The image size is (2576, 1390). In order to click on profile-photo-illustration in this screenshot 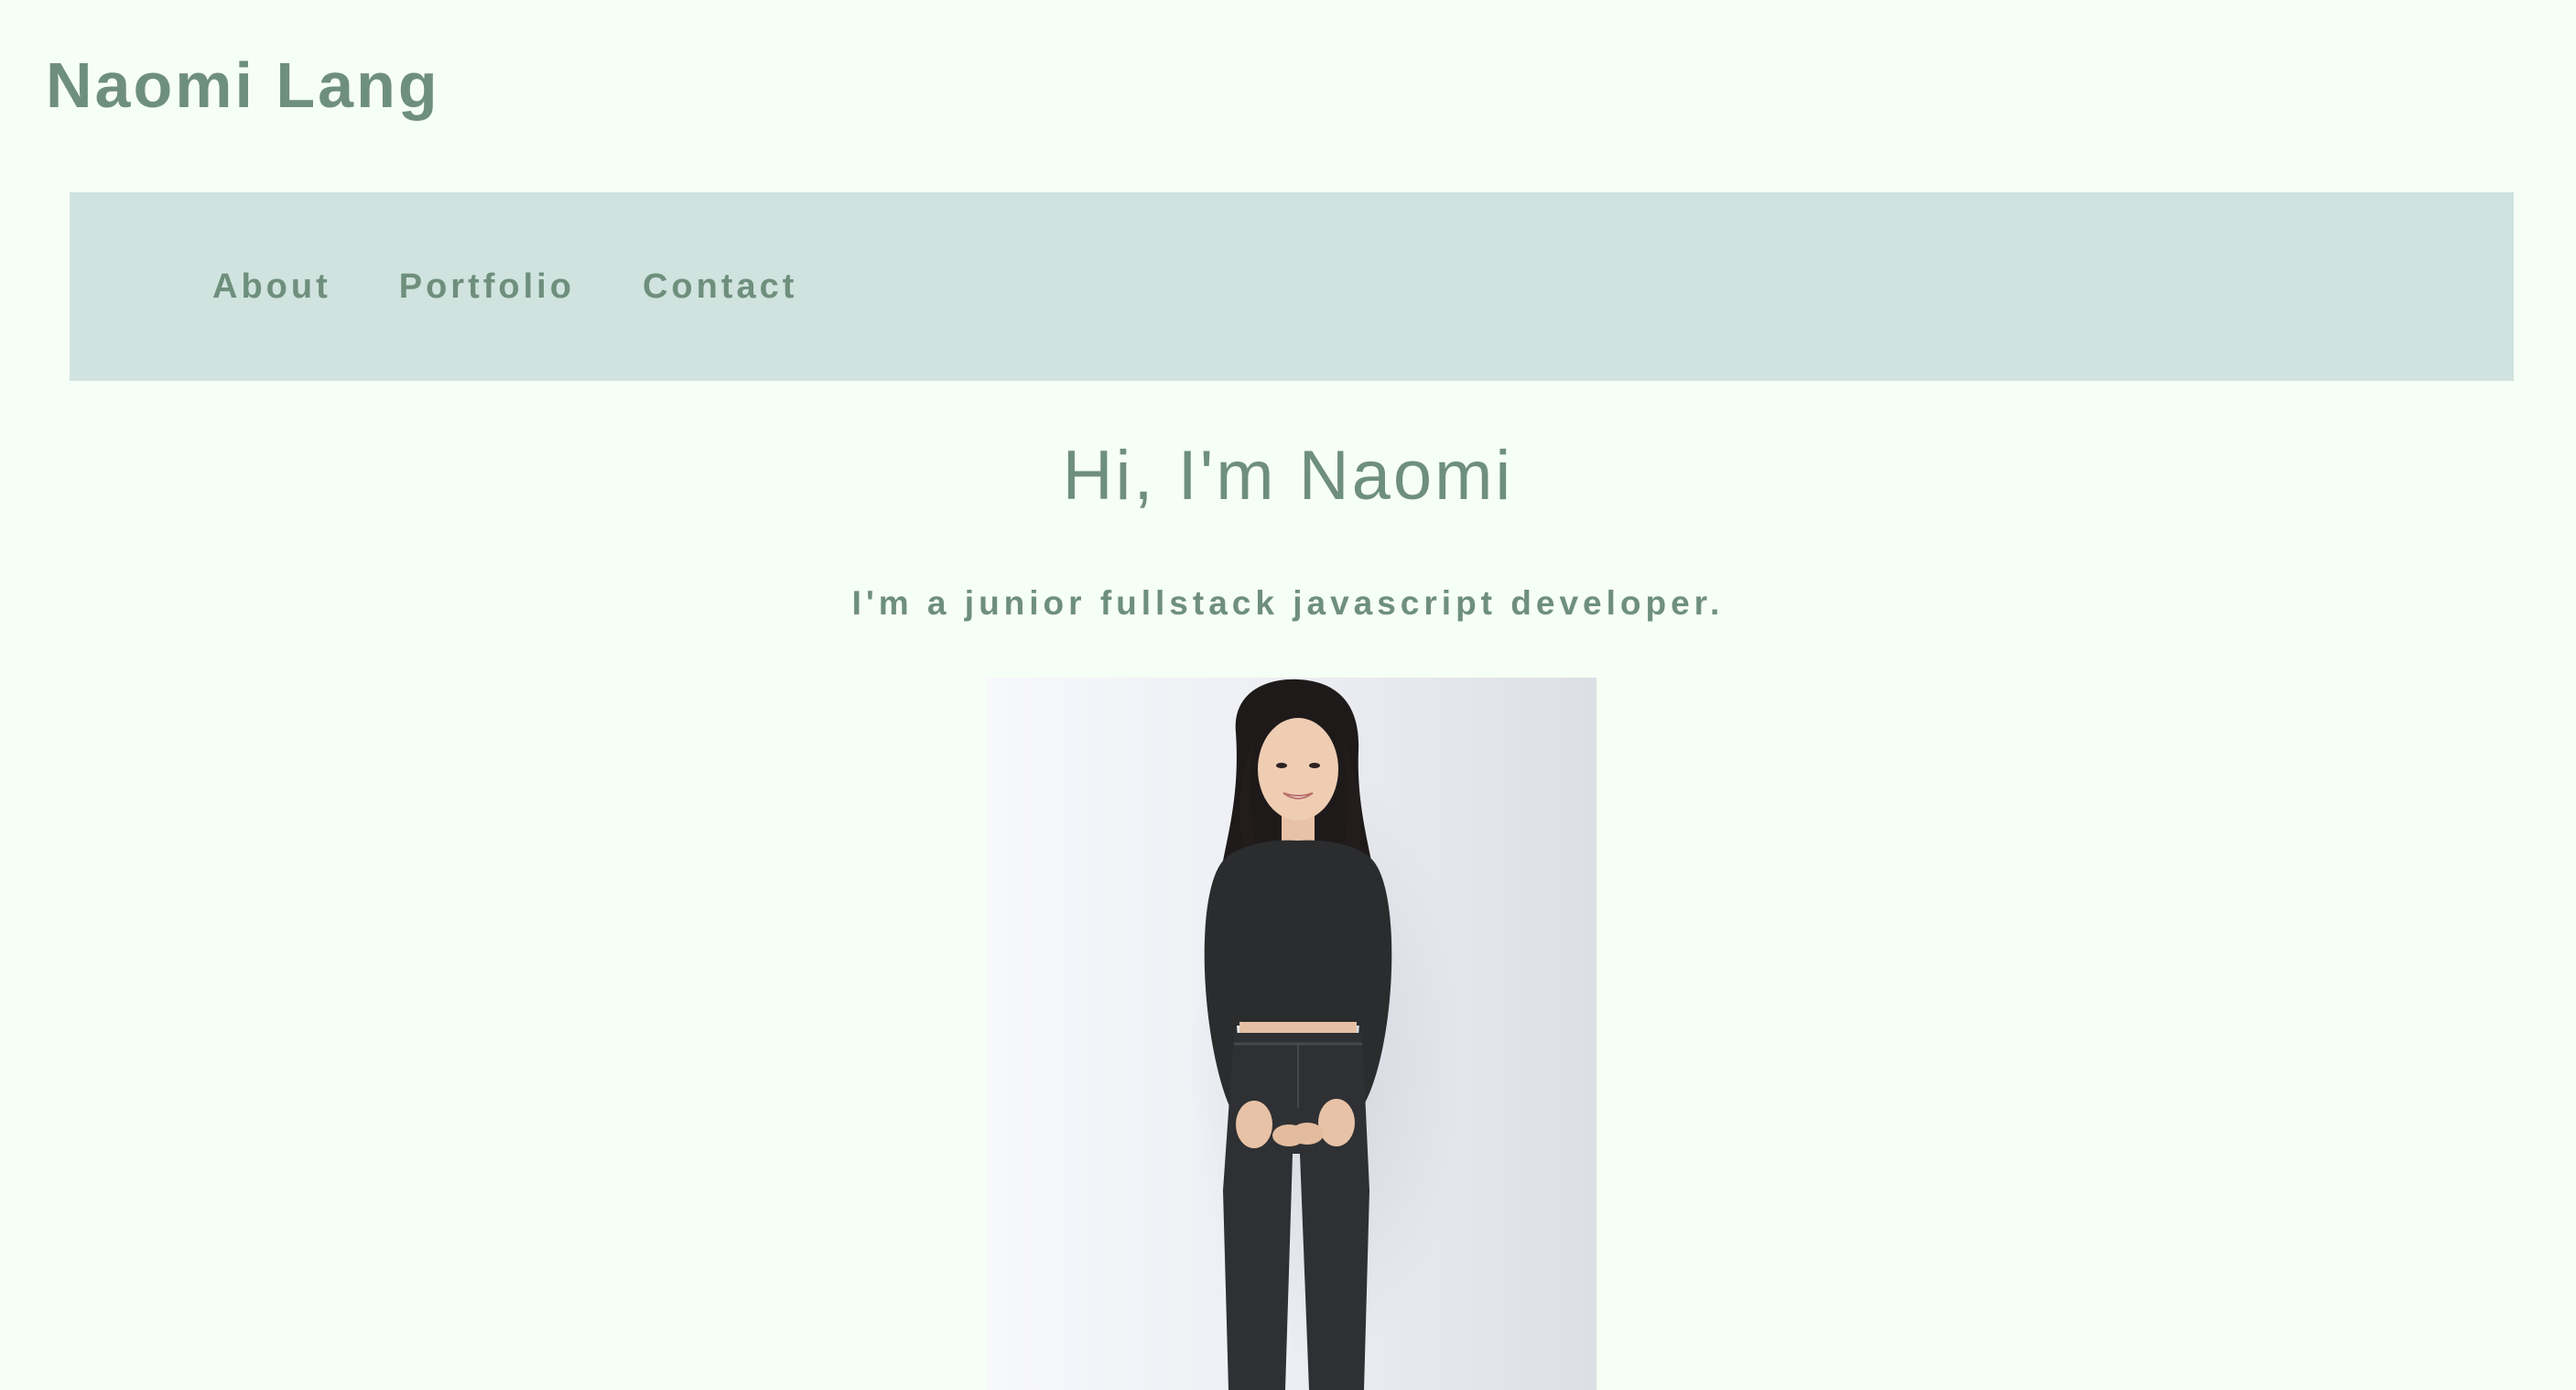, I will do `click(1292, 1034)`.